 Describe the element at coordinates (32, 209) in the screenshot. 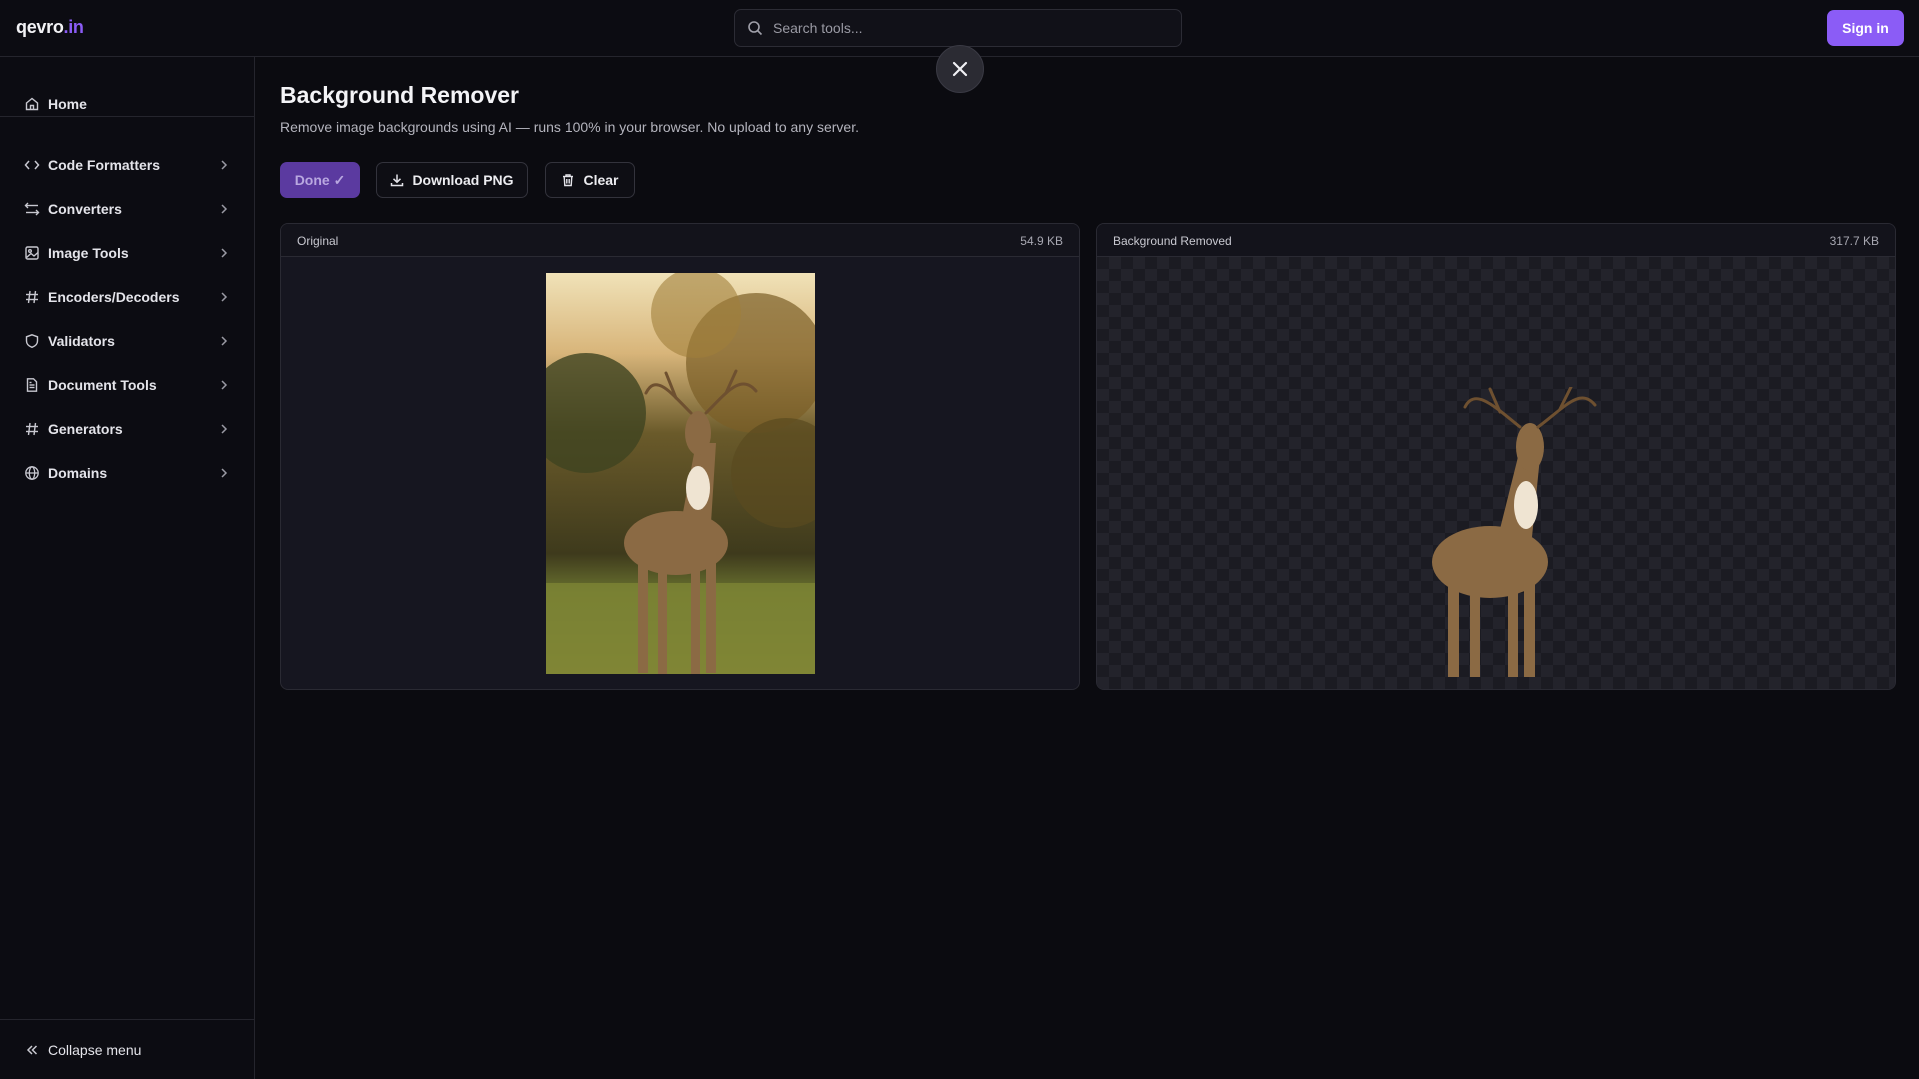

I see `arrows-icon` at that location.